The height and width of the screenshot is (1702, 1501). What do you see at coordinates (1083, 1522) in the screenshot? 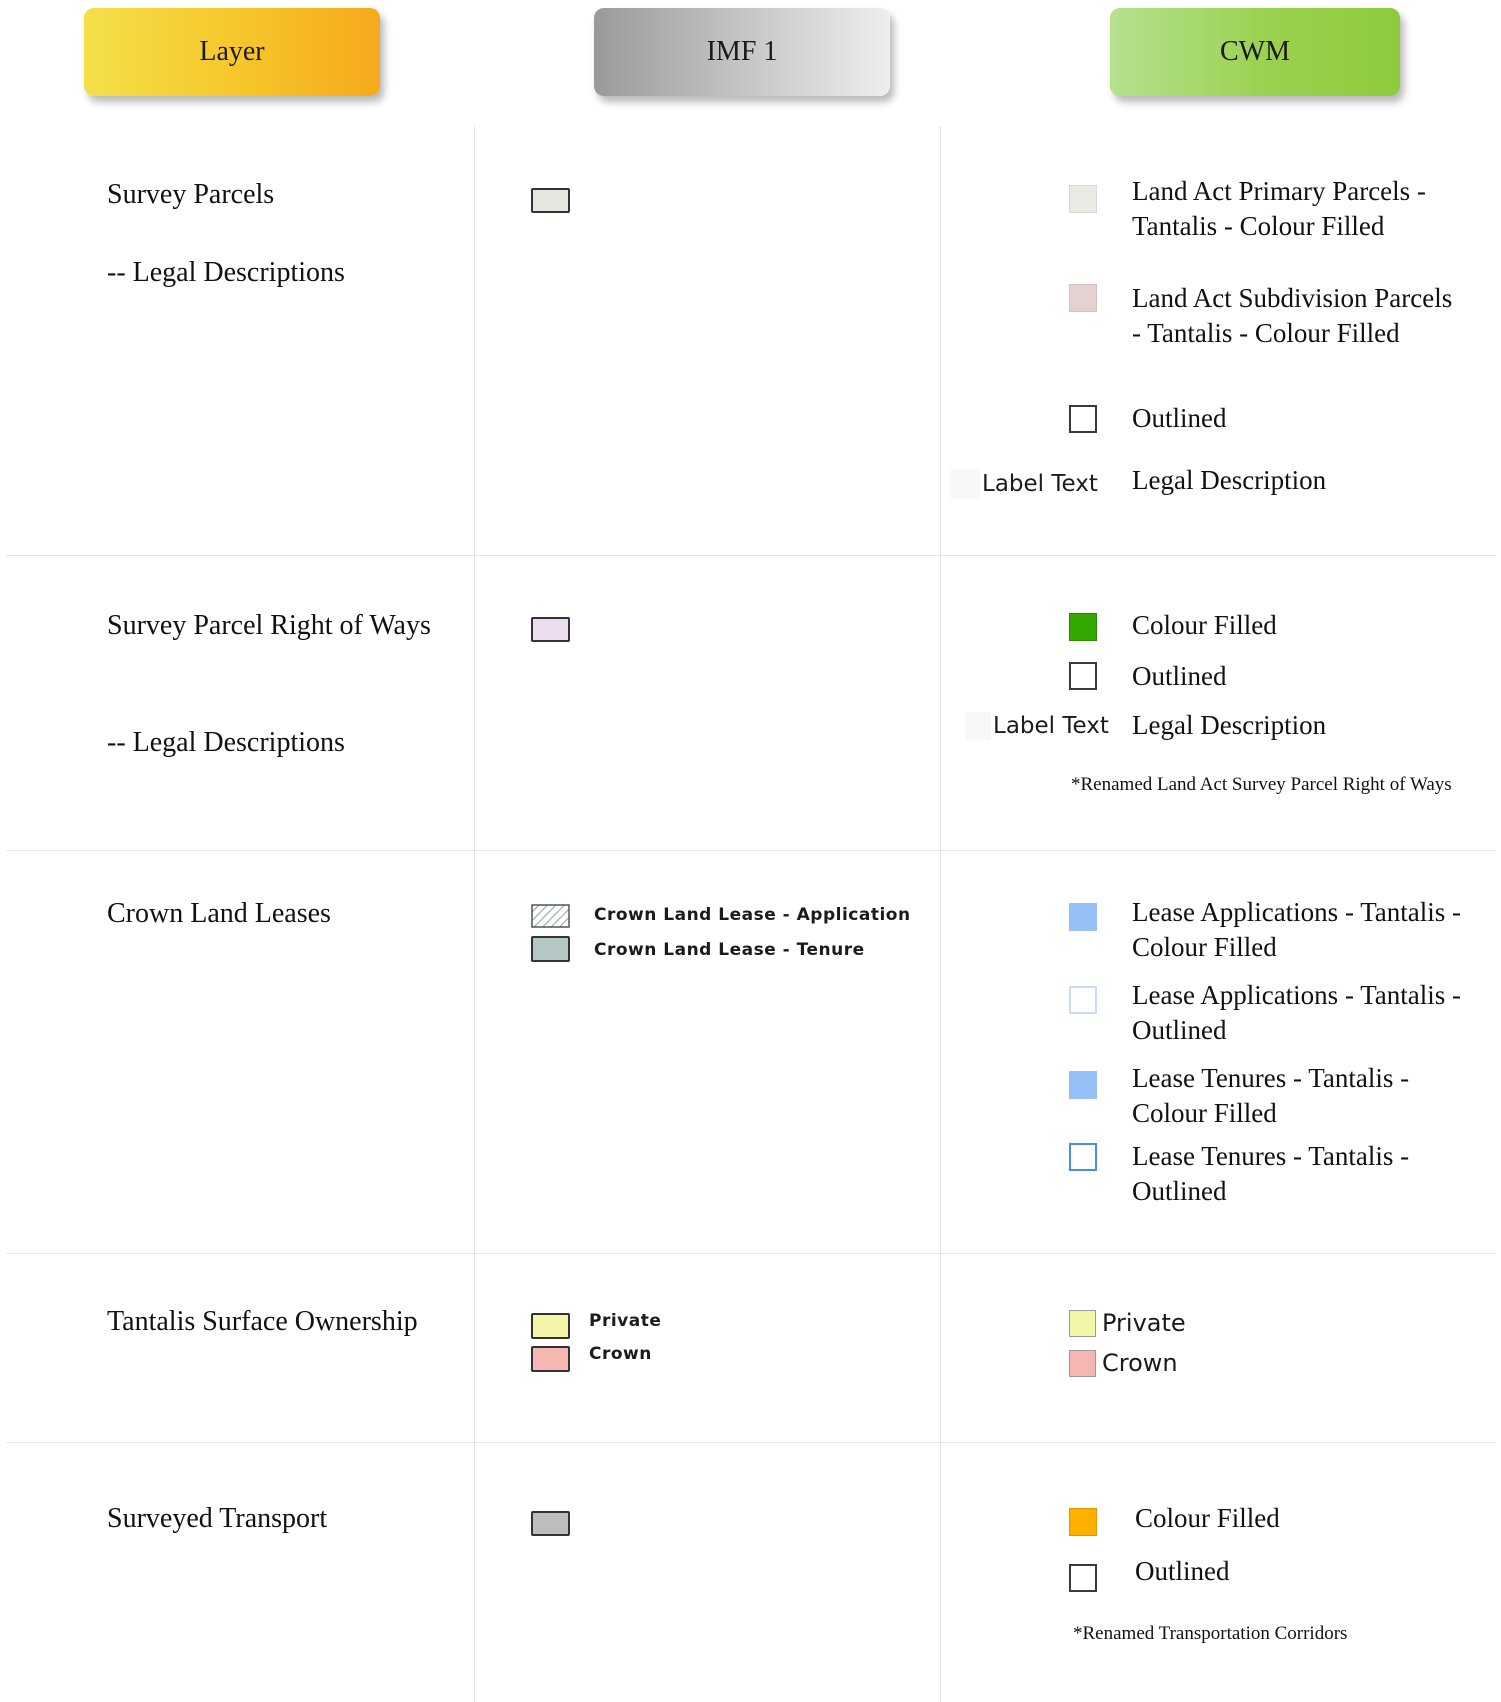
I see `cwm-transport-filled-swatch` at bounding box center [1083, 1522].